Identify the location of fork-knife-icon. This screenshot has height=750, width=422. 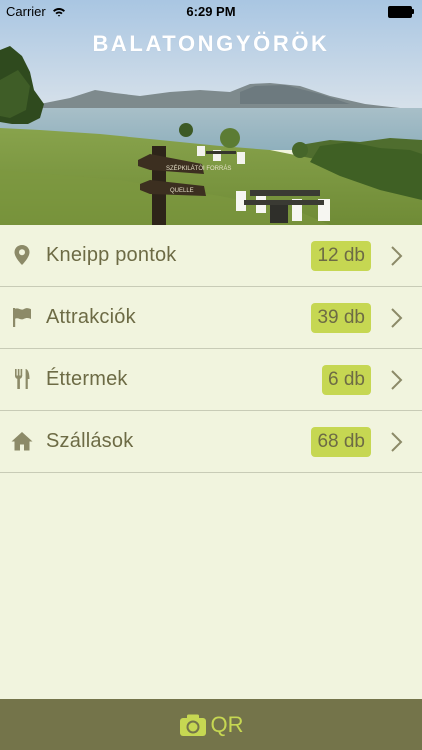
(22, 379).